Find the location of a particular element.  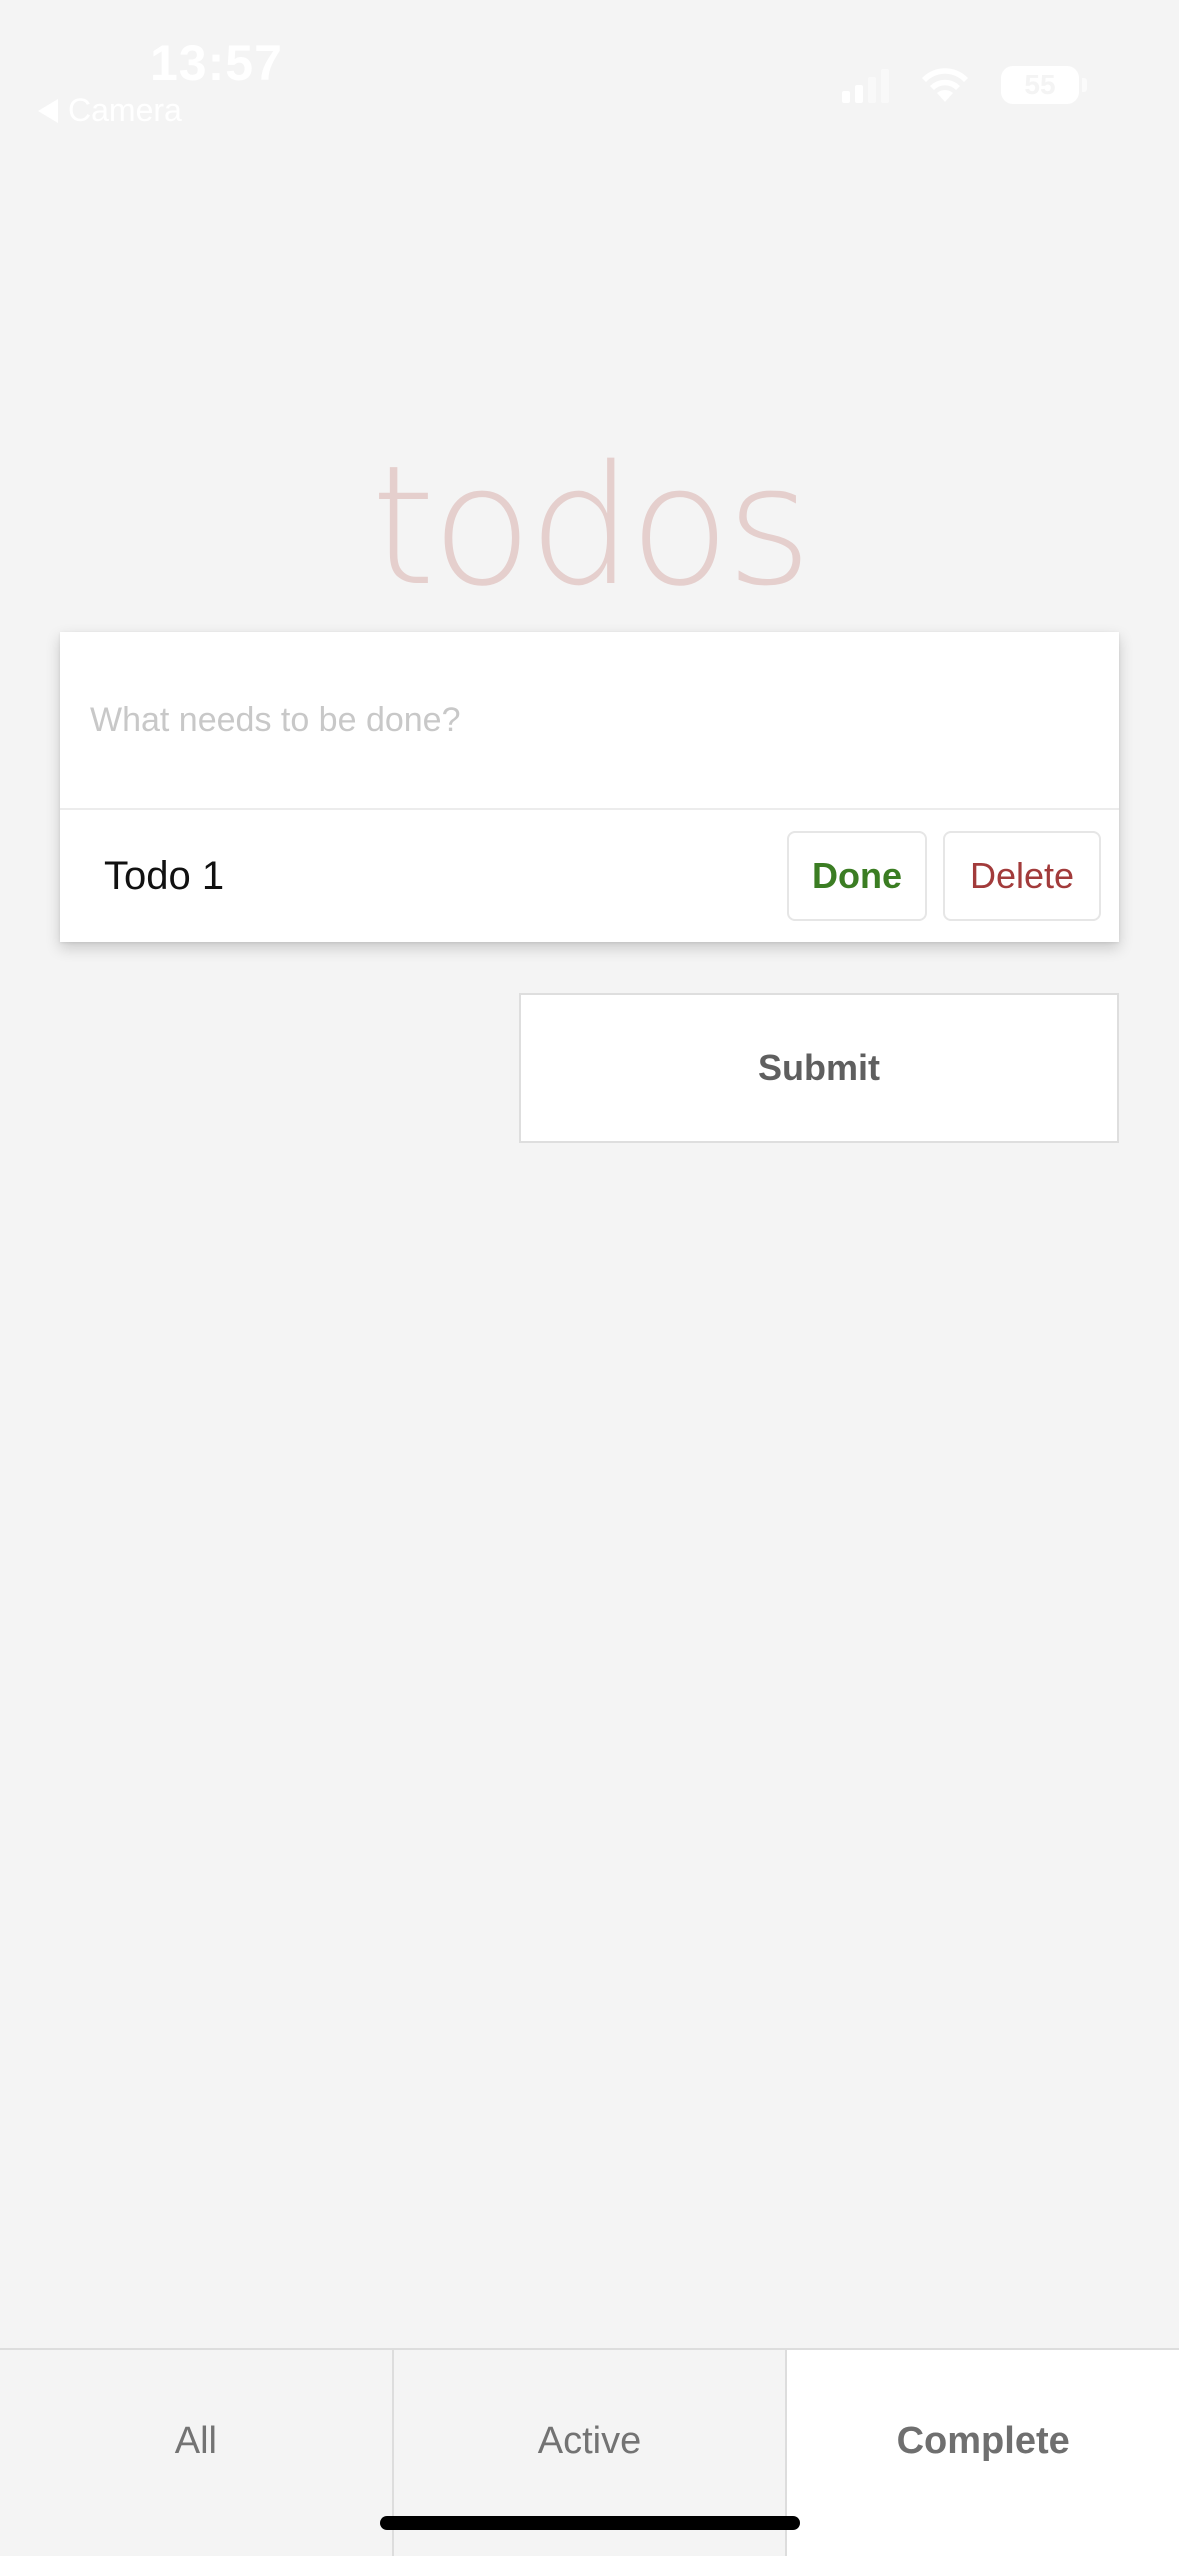

done-button: Done is located at coordinates (857, 876).